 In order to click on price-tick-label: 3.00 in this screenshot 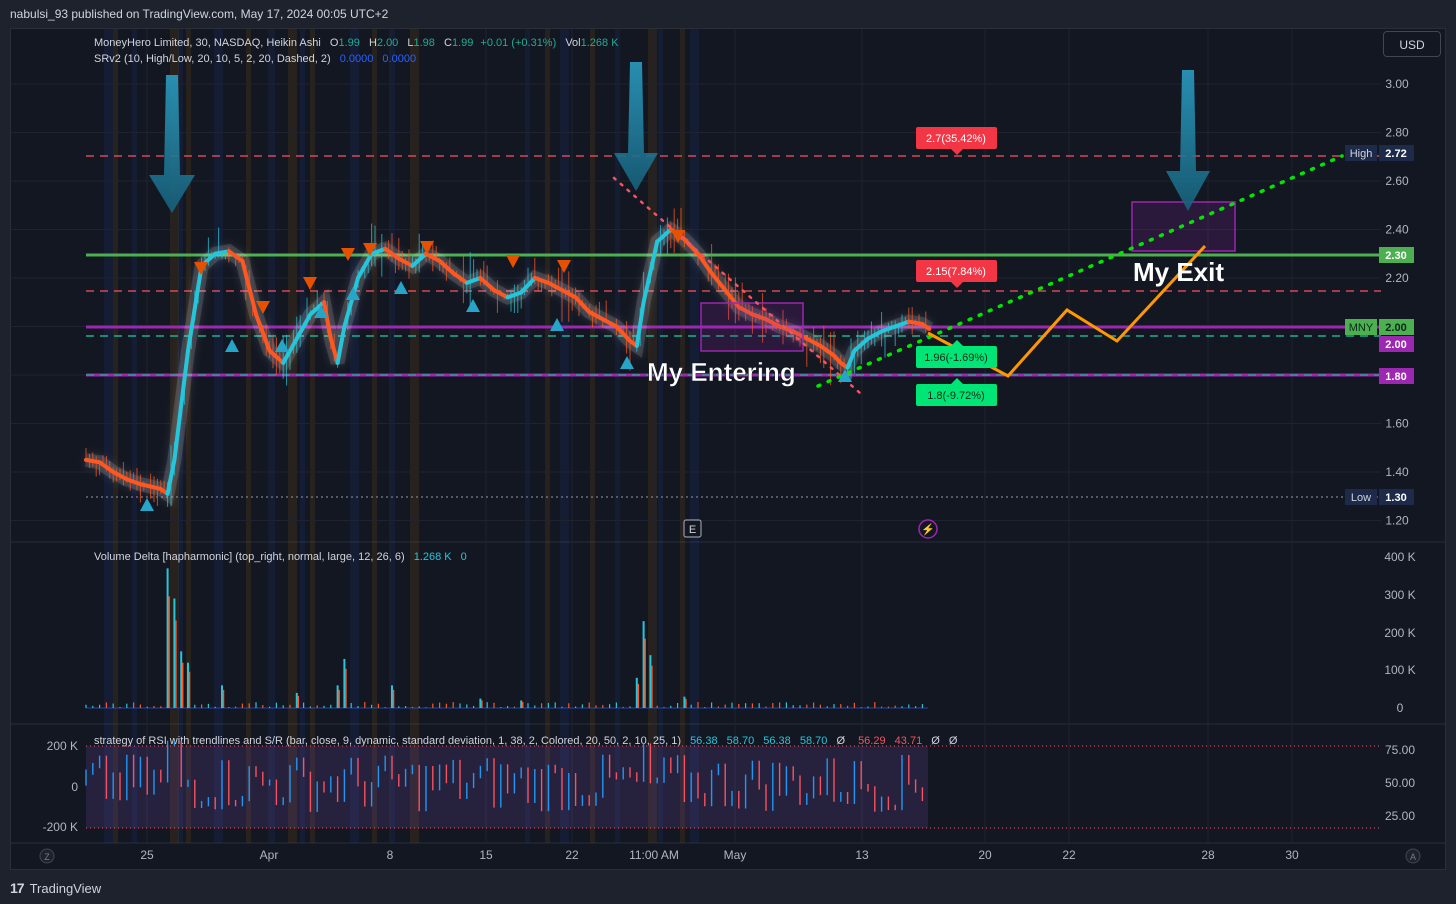, I will do `click(1397, 84)`.